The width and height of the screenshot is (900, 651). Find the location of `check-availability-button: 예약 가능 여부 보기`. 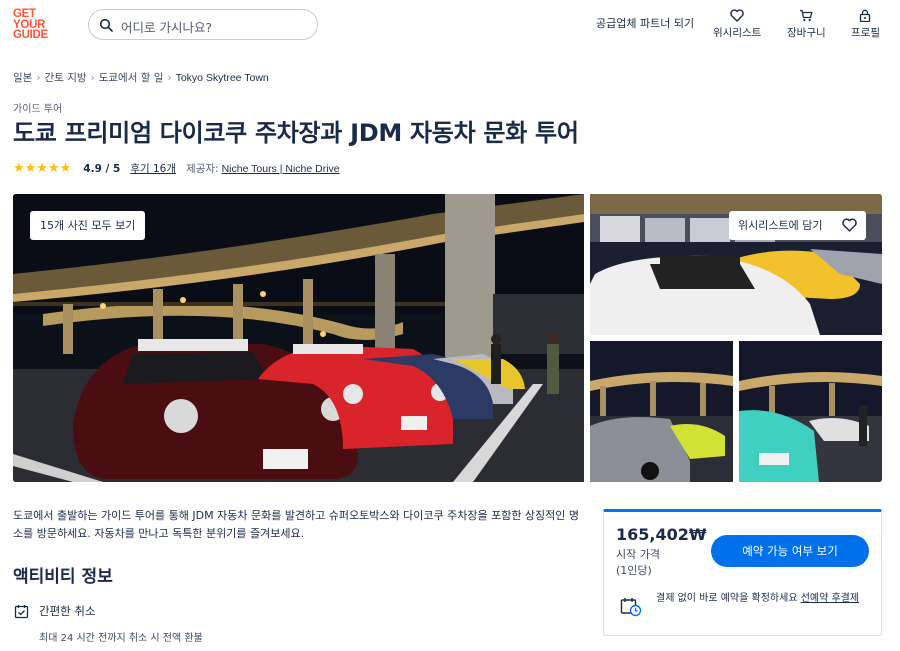

check-availability-button: 예약 가능 여부 보기 is located at coordinates (790, 551).